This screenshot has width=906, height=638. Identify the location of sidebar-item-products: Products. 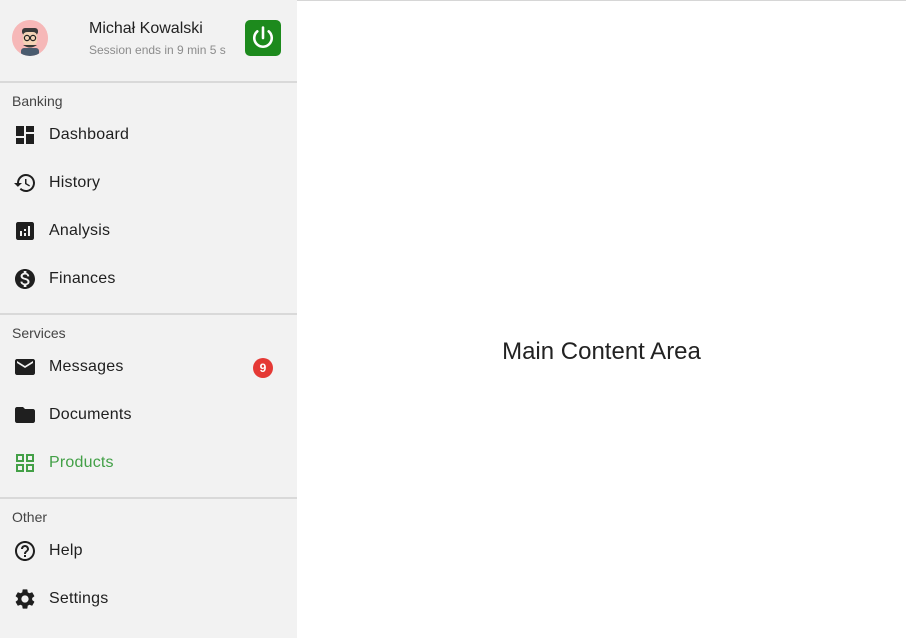
(148, 463).